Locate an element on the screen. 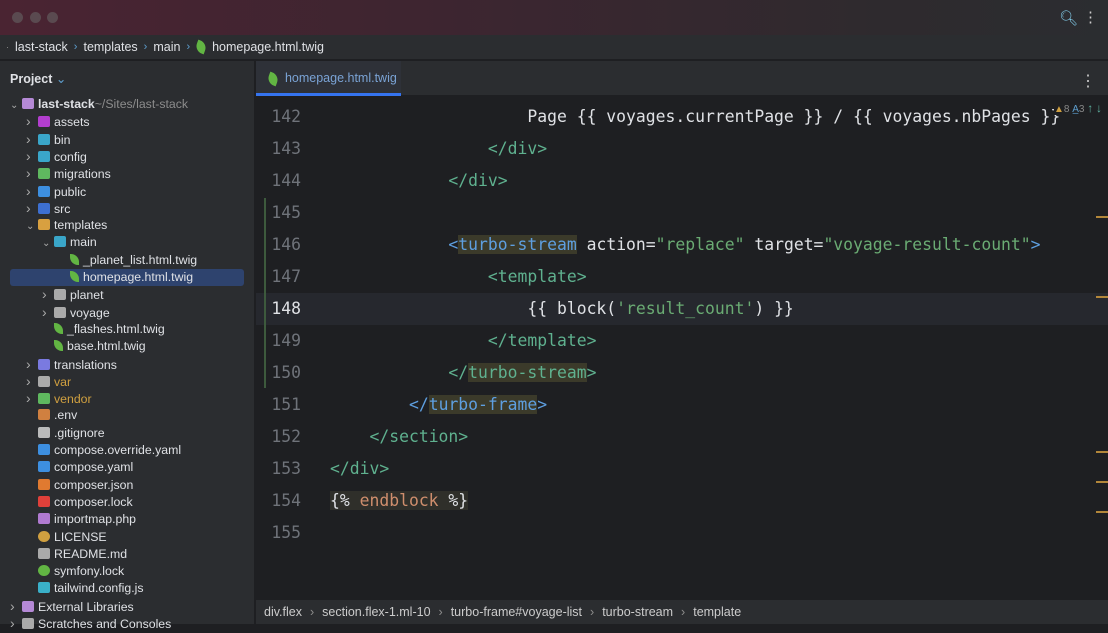  code-line: 145 is located at coordinates (682, 213).